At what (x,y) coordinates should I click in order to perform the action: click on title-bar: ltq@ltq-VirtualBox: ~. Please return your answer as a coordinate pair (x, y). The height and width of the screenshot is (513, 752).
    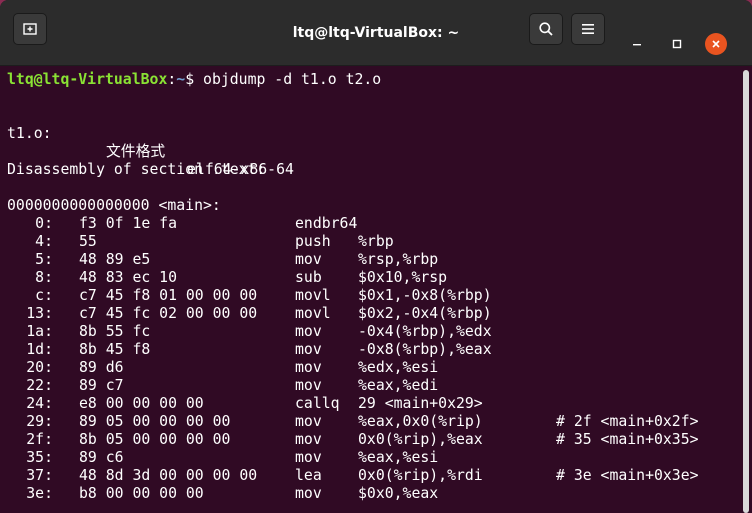
    Looking at the image, I should click on (376, 33).